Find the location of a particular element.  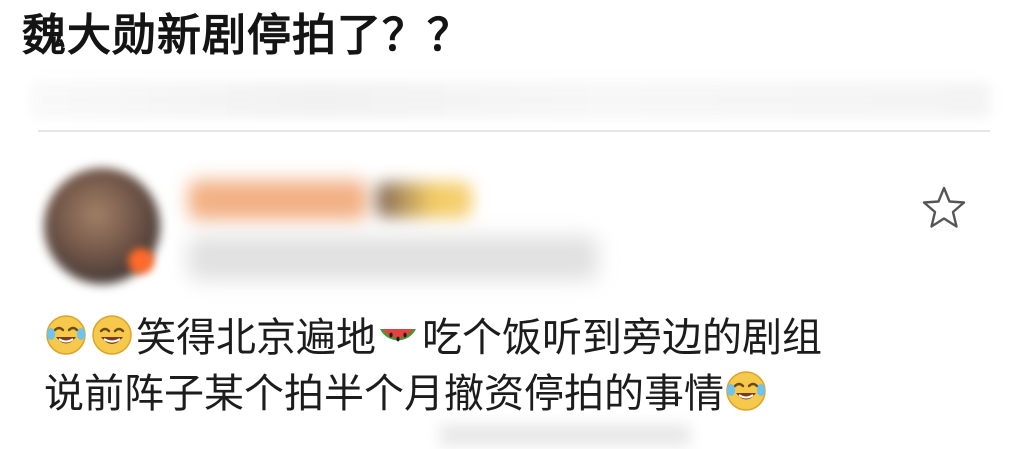

blurred-user-badge is located at coordinates (424, 200).